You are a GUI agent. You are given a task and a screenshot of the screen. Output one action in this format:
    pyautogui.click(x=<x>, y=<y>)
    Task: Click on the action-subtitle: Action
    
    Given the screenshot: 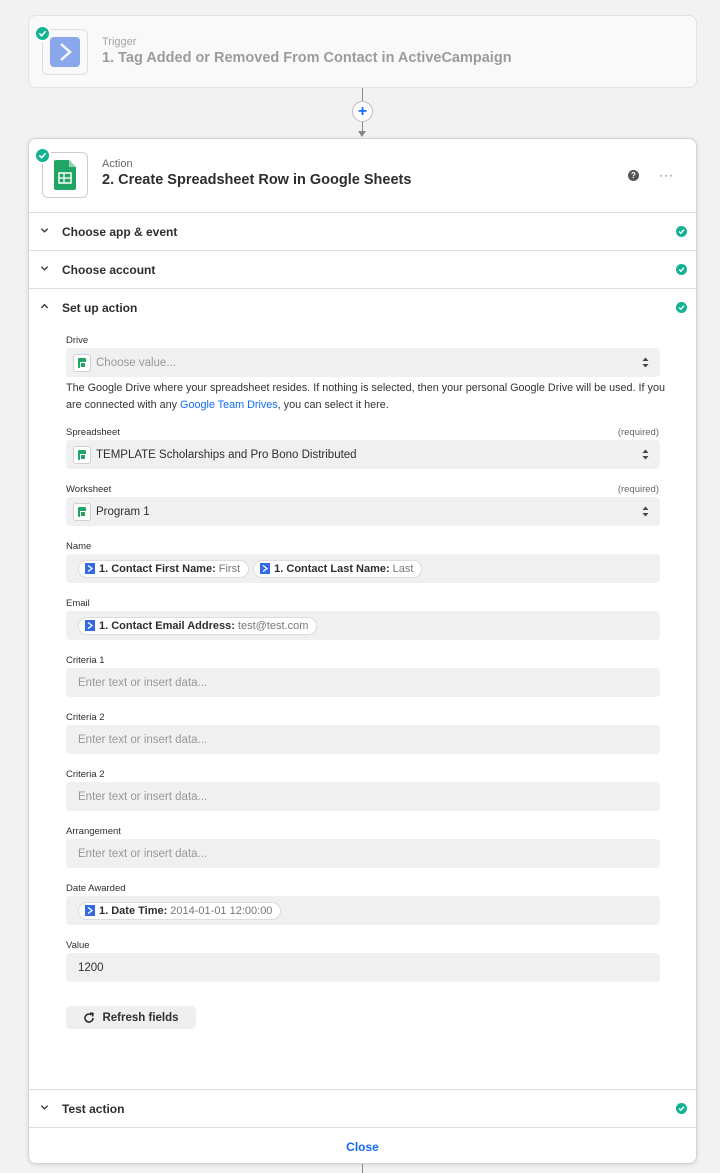 What is the action you would take?
    pyautogui.click(x=117, y=164)
    